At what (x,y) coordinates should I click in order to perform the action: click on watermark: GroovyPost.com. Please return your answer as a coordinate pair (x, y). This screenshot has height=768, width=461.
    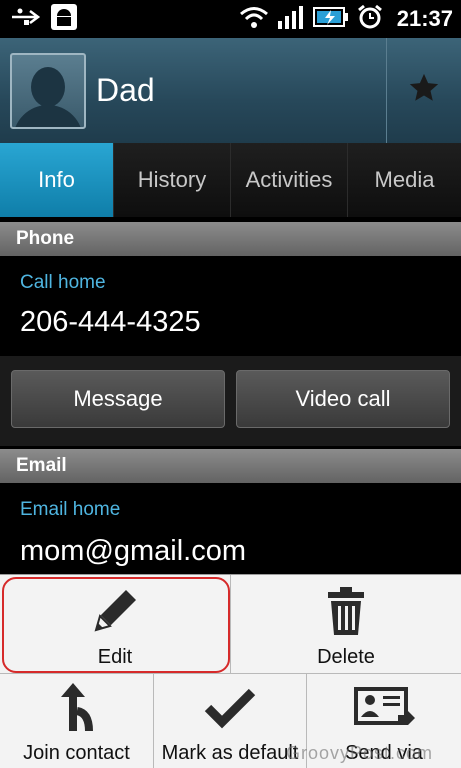
    Looking at the image, I should click on (359, 753).